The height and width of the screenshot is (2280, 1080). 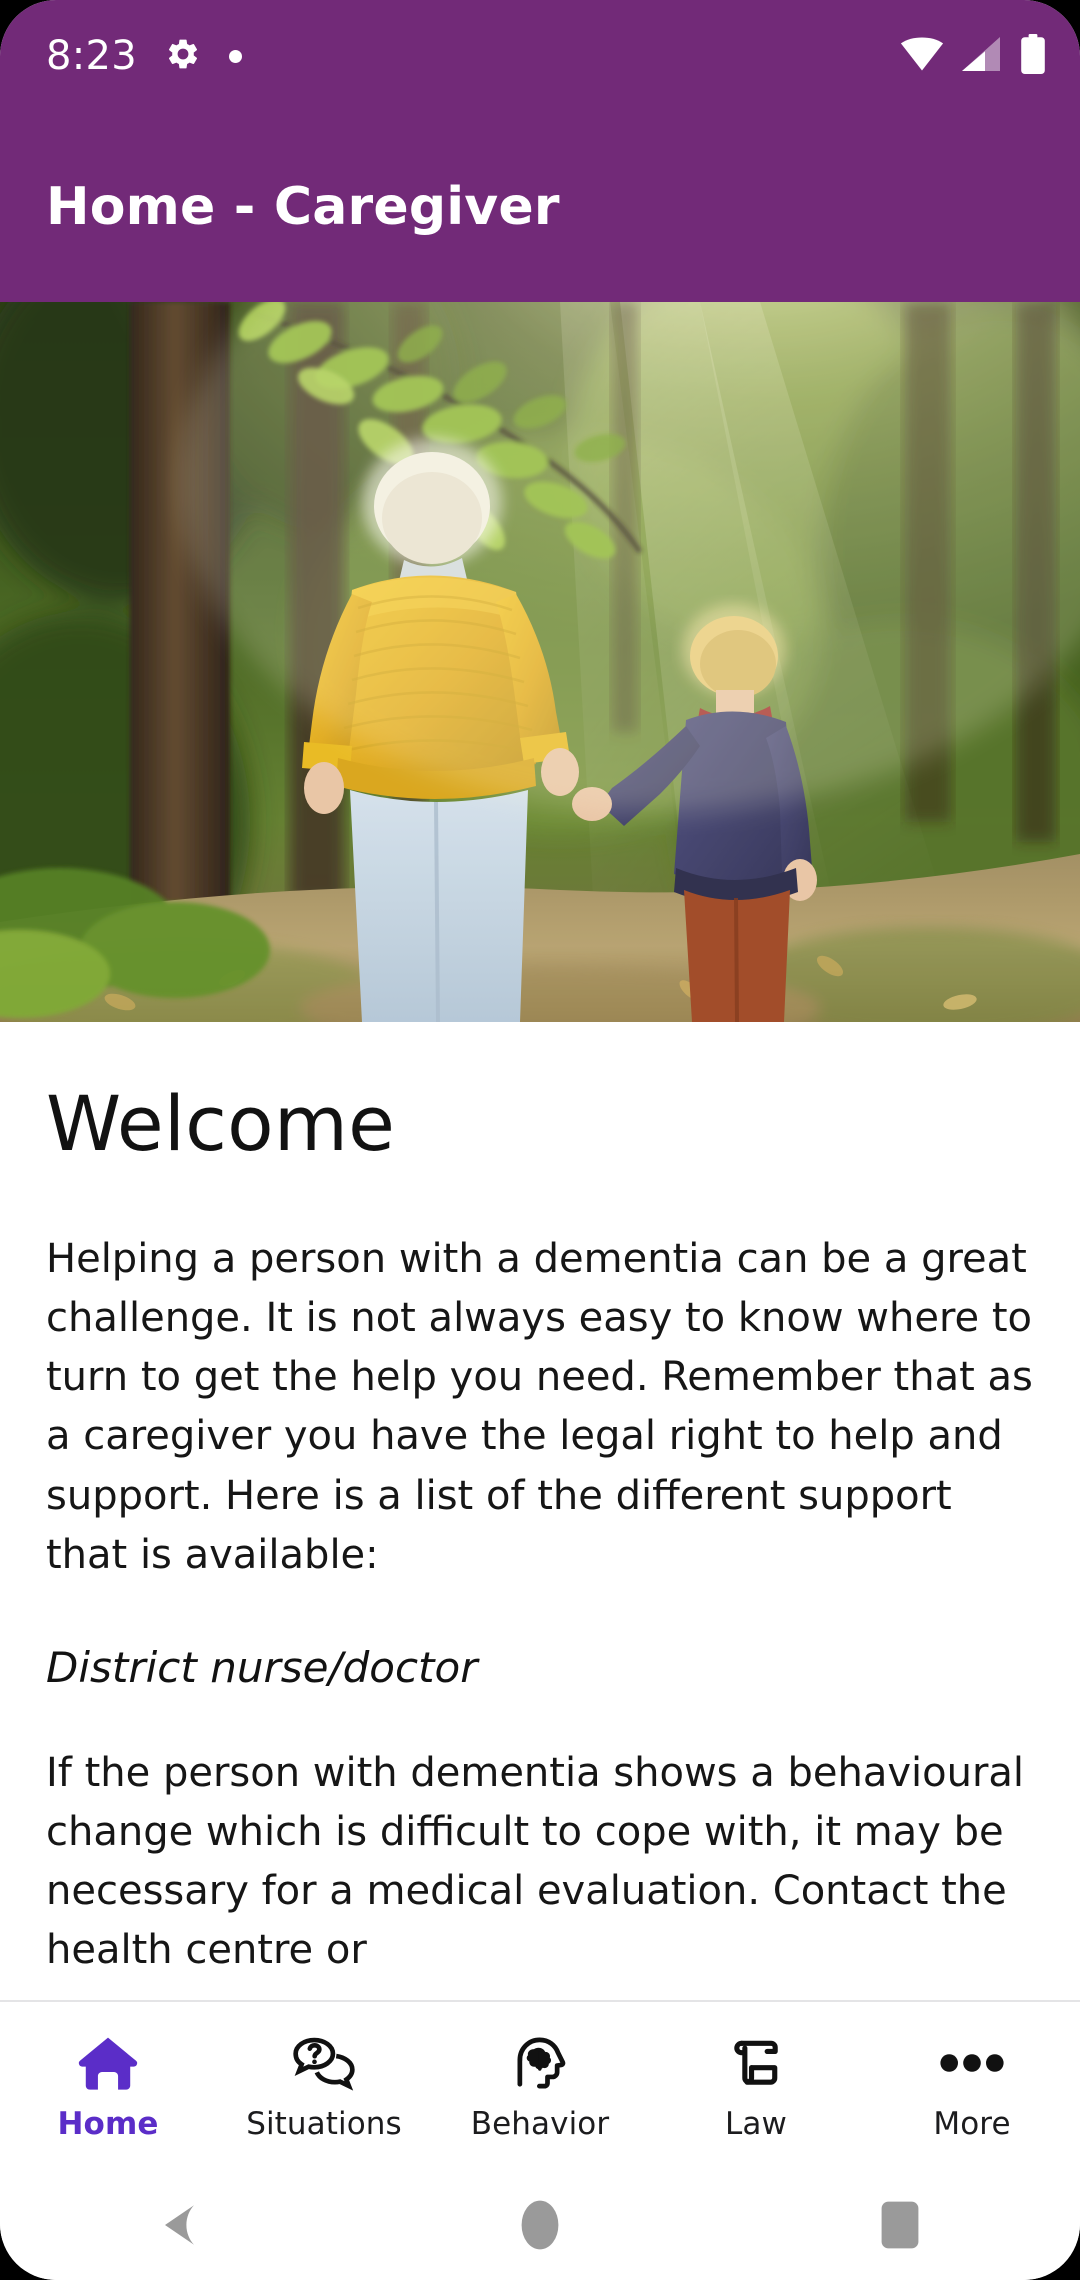 I want to click on nav-label-law: Law, so click(x=756, y=2124).